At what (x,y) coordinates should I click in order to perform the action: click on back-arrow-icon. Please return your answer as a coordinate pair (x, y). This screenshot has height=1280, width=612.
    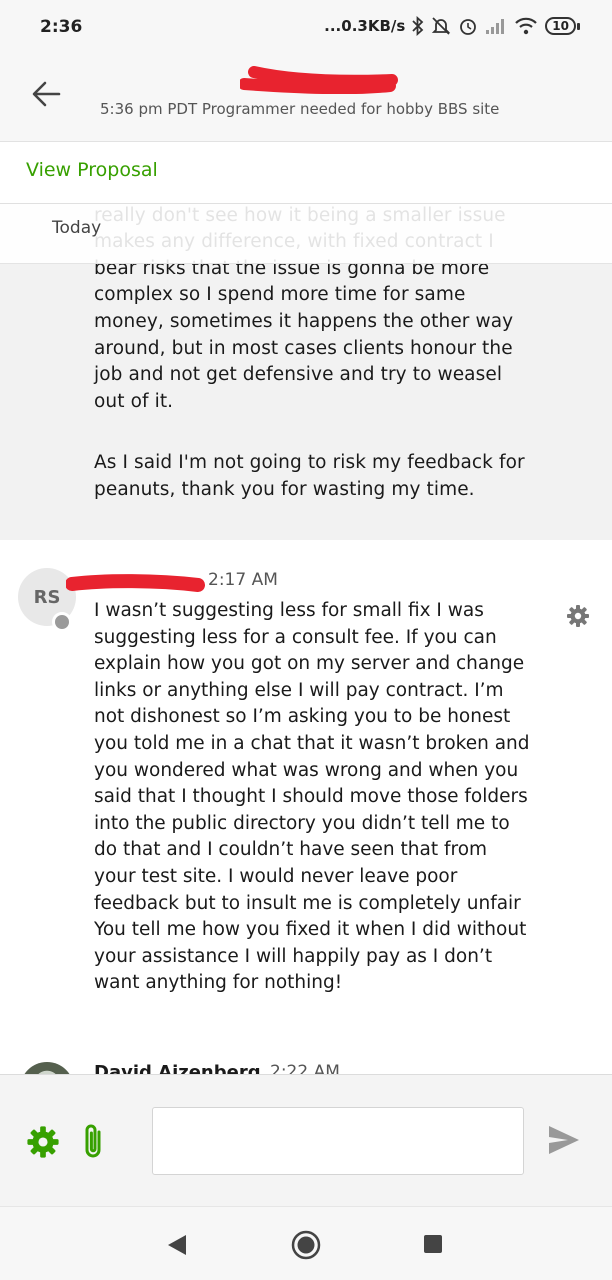
    Looking at the image, I should click on (46, 94).